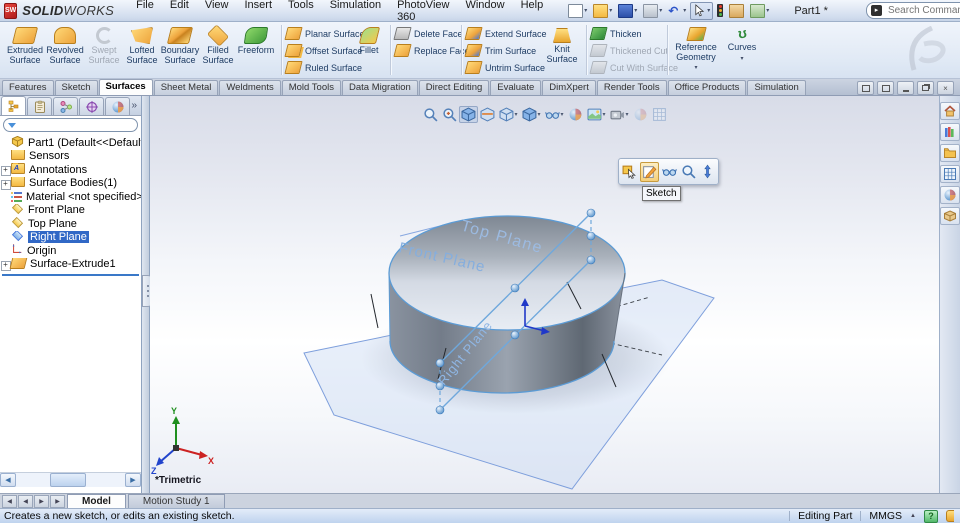  What do you see at coordinates (431, 50) in the screenshot?
I see `replace-face-button: Replace Face` at bounding box center [431, 50].